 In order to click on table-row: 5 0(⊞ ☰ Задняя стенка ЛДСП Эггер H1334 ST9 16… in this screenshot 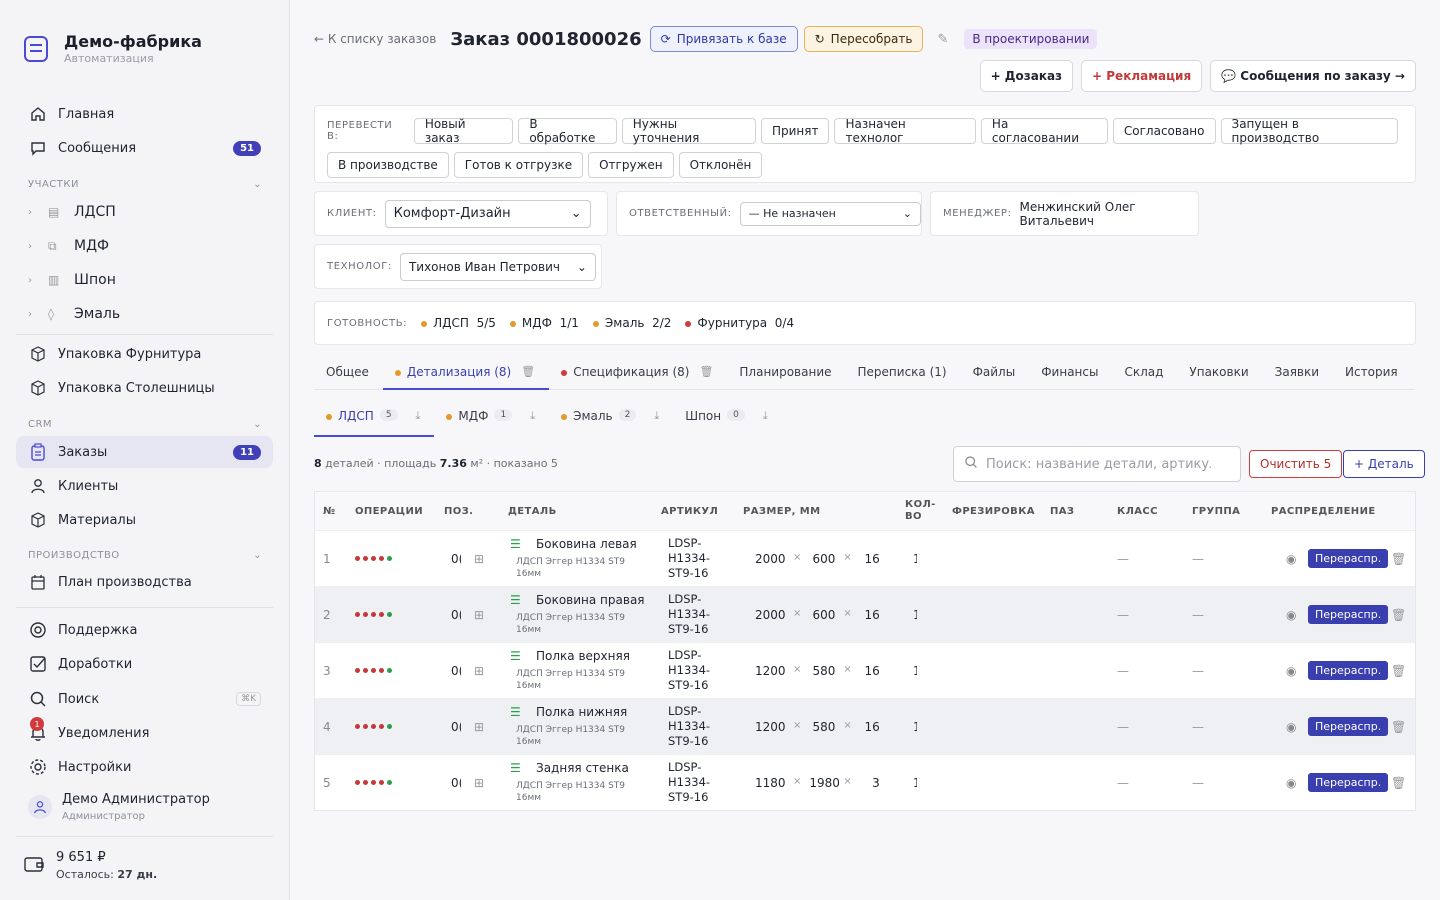, I will do `click(865, 782)`.